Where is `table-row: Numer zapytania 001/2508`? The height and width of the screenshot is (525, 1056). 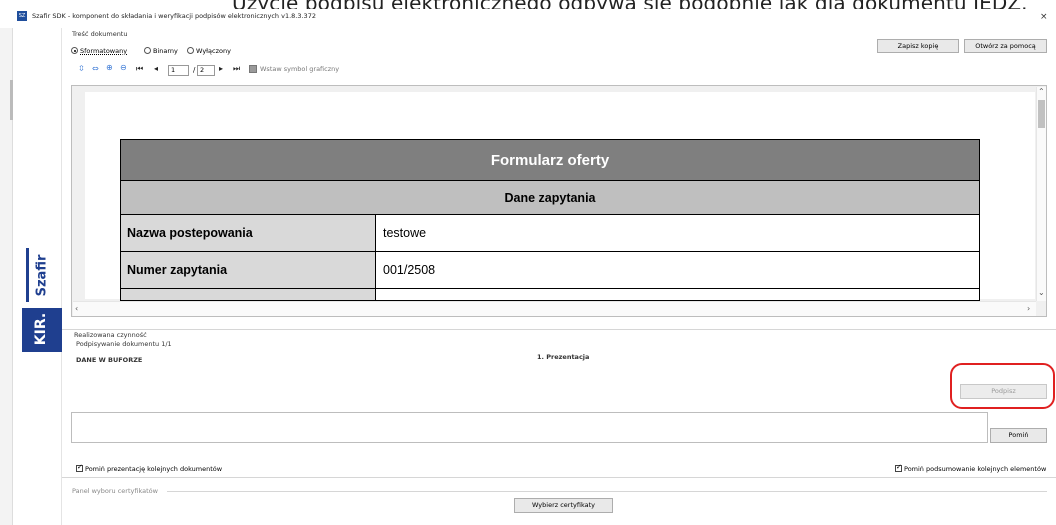 table-row: Numer zapytania 001/2508 is located at coordinates (550, 270).